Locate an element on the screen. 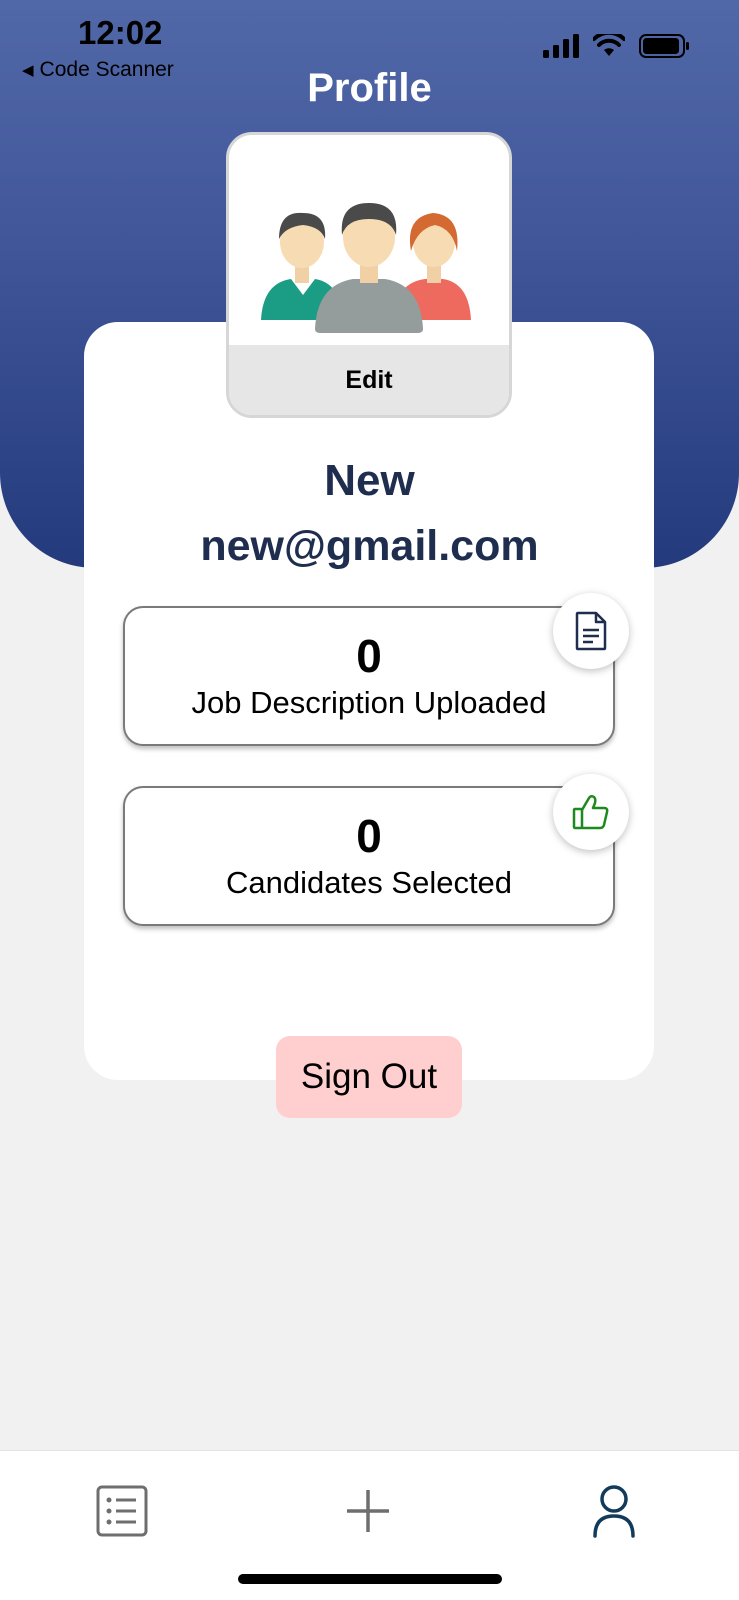 This screenshot has height=1600, width=739. battery-icon is located at coordinates (664, 46).